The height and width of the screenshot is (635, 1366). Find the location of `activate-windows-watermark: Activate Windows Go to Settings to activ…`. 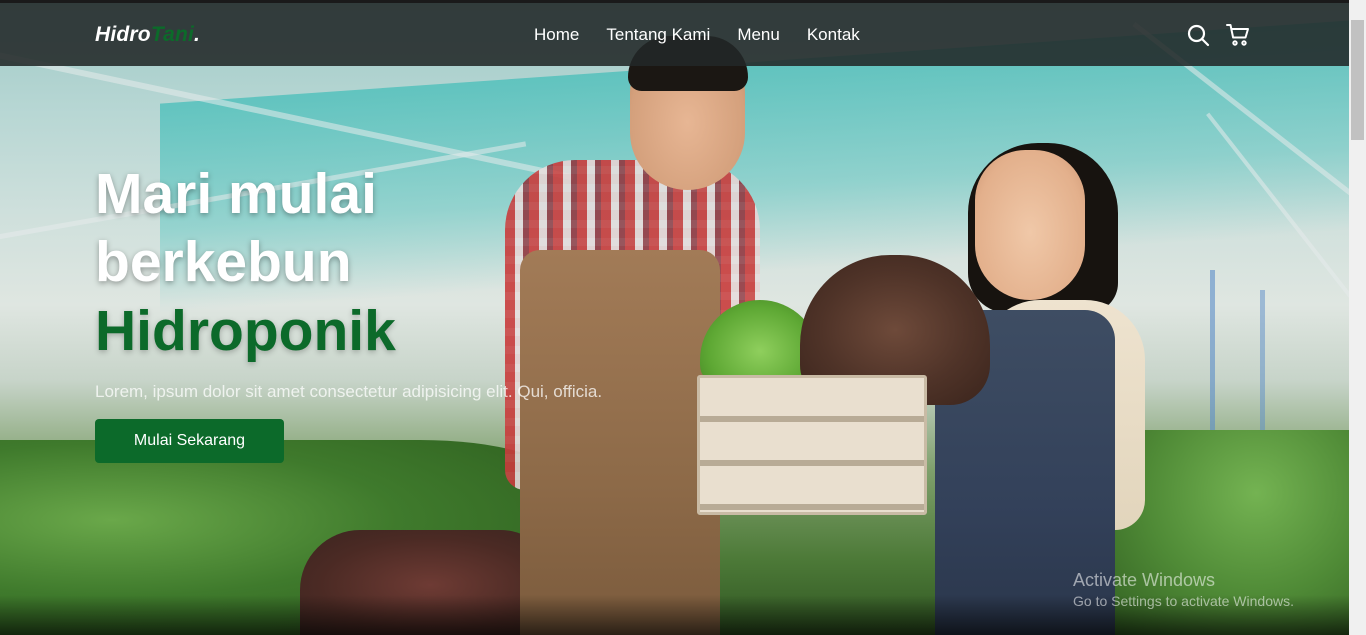

activate-windows-watermark: Activate Windows Go to Settings to activ… is located at coordinates (1183, 589).